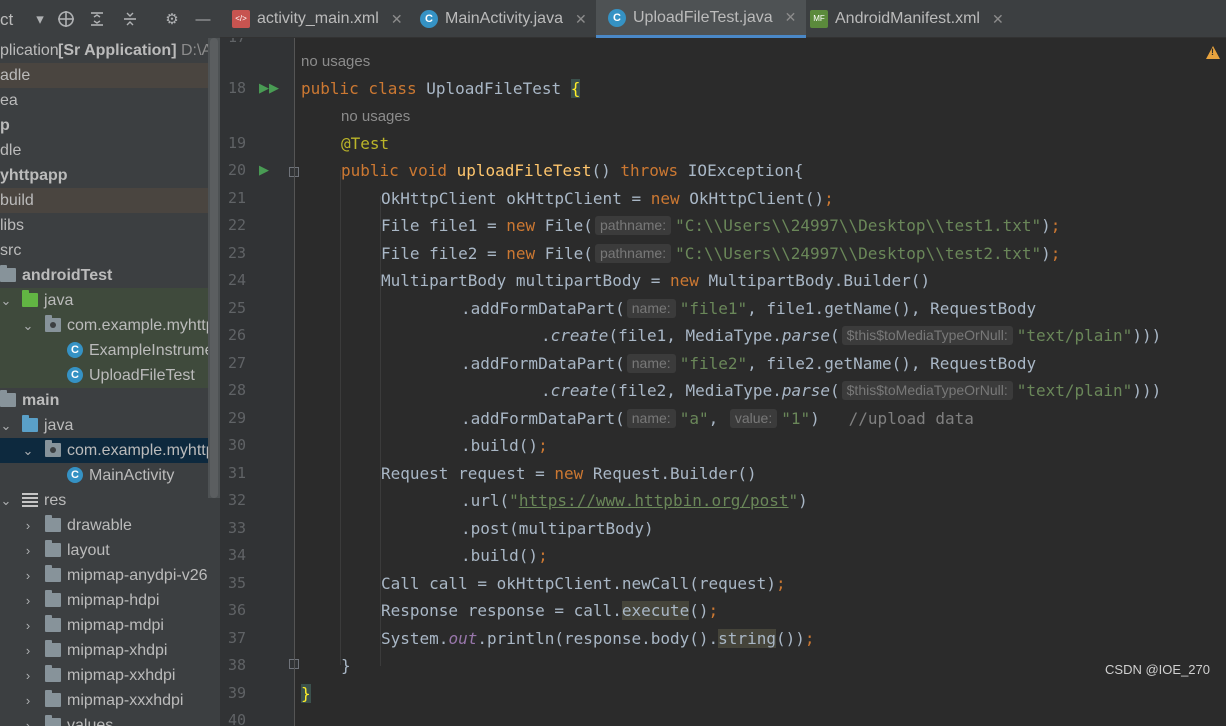 The width and height of the screenshot is (1226, 726). Describe the element at coordinates (110, 719) in the screenshot. I see `tree-item-values: › values` at that location.